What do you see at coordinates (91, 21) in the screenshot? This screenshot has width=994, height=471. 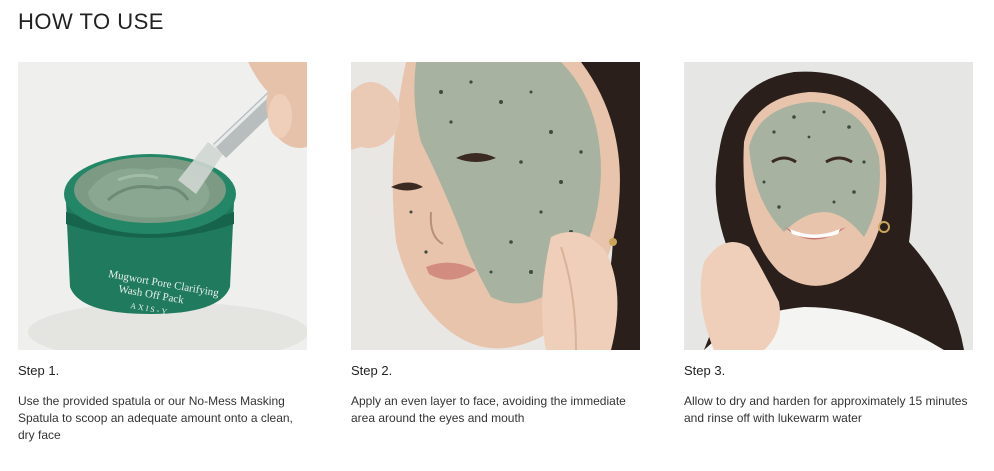 I see `page-title: HOW TO USE` at bounding box center [91, 21].